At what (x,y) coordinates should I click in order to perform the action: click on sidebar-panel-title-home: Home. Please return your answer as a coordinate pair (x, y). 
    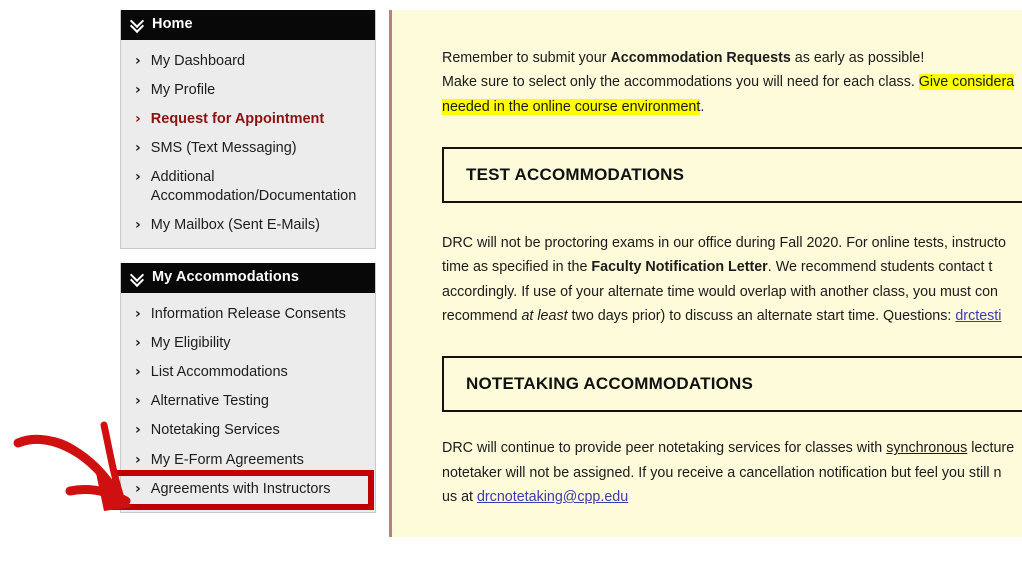
    Looking at the image, I should click on (172, 24).